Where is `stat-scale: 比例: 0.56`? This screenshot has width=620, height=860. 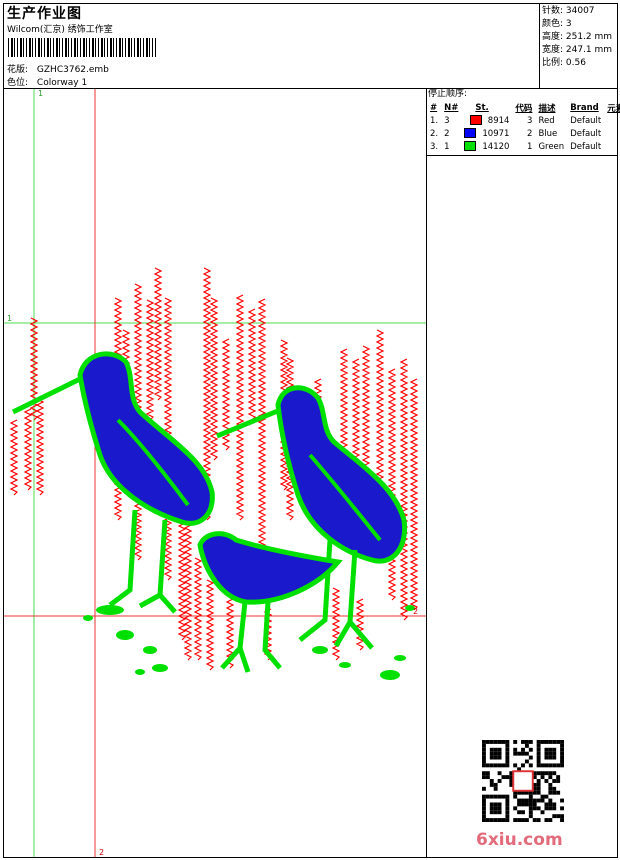 stat-scale: 比例: 0.56 is located at coordinates (564, 63).